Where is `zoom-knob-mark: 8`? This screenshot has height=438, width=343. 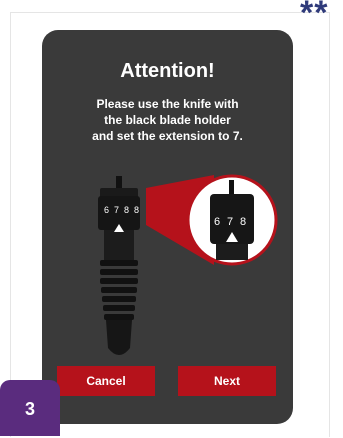 zoom-knob-mark: 8 is located at coordinates (243, 222).